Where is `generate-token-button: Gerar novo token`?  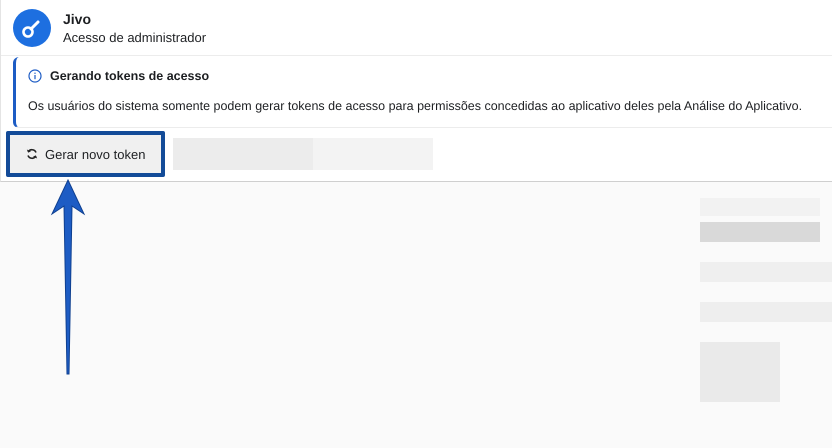 generate-token-button: Gerar novo token is located at coordinates (86, 154).